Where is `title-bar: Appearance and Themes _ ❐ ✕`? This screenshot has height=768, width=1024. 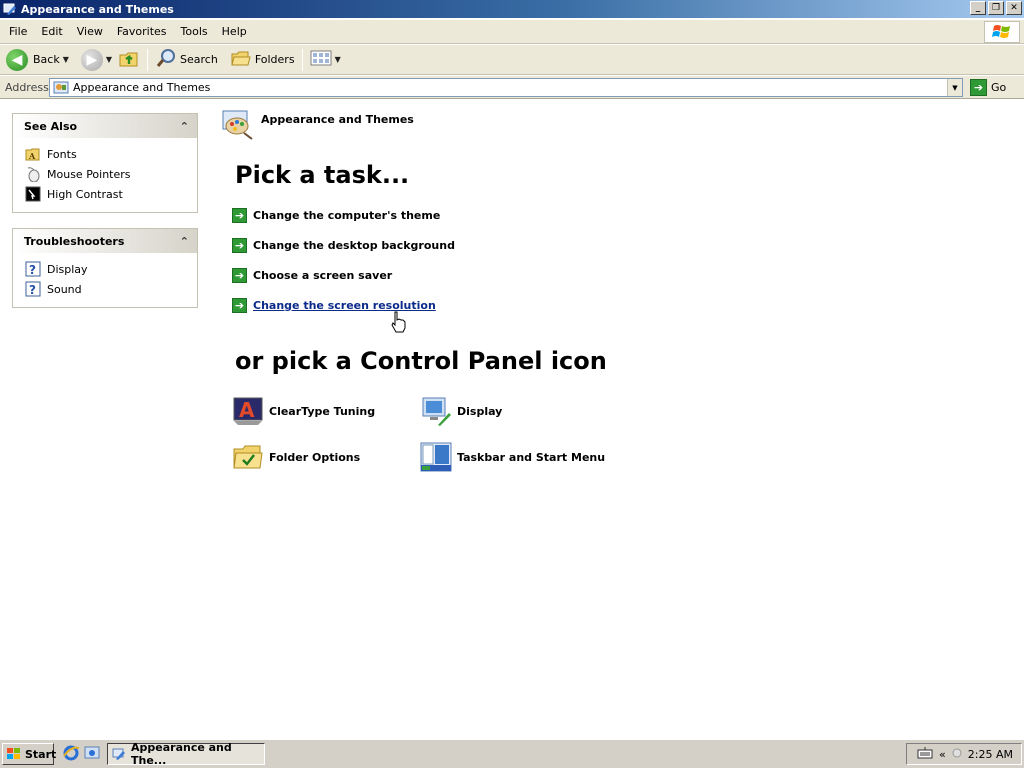 title-bar: Appearance and Themes _ ❐ ✕ is located at coordinates (512, 9).